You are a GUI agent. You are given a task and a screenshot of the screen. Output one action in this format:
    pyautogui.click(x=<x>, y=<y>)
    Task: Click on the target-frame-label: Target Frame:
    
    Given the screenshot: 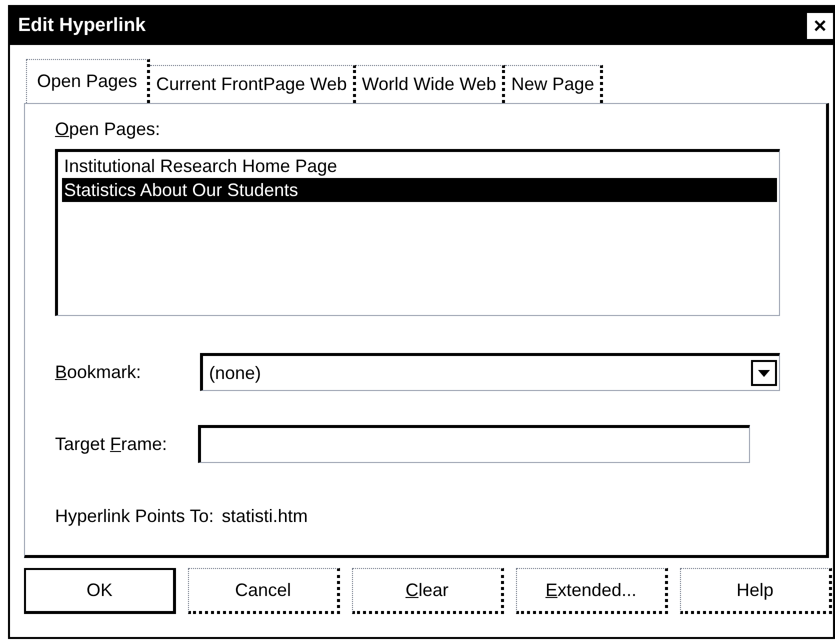 What is the action you would take?
    pyautogui.click(x=111, y=444)
    